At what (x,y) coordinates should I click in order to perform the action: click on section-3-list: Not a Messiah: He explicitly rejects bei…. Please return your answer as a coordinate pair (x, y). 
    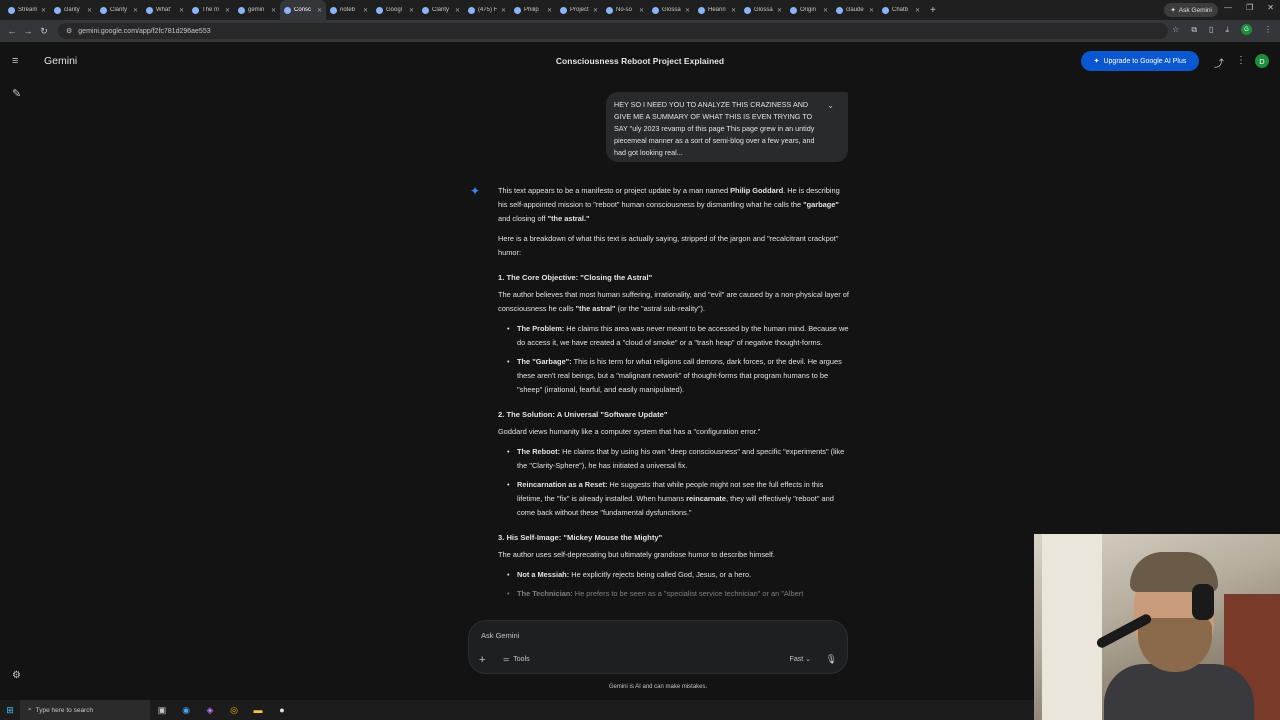
    Looking at the image, I should click on (674, 584).